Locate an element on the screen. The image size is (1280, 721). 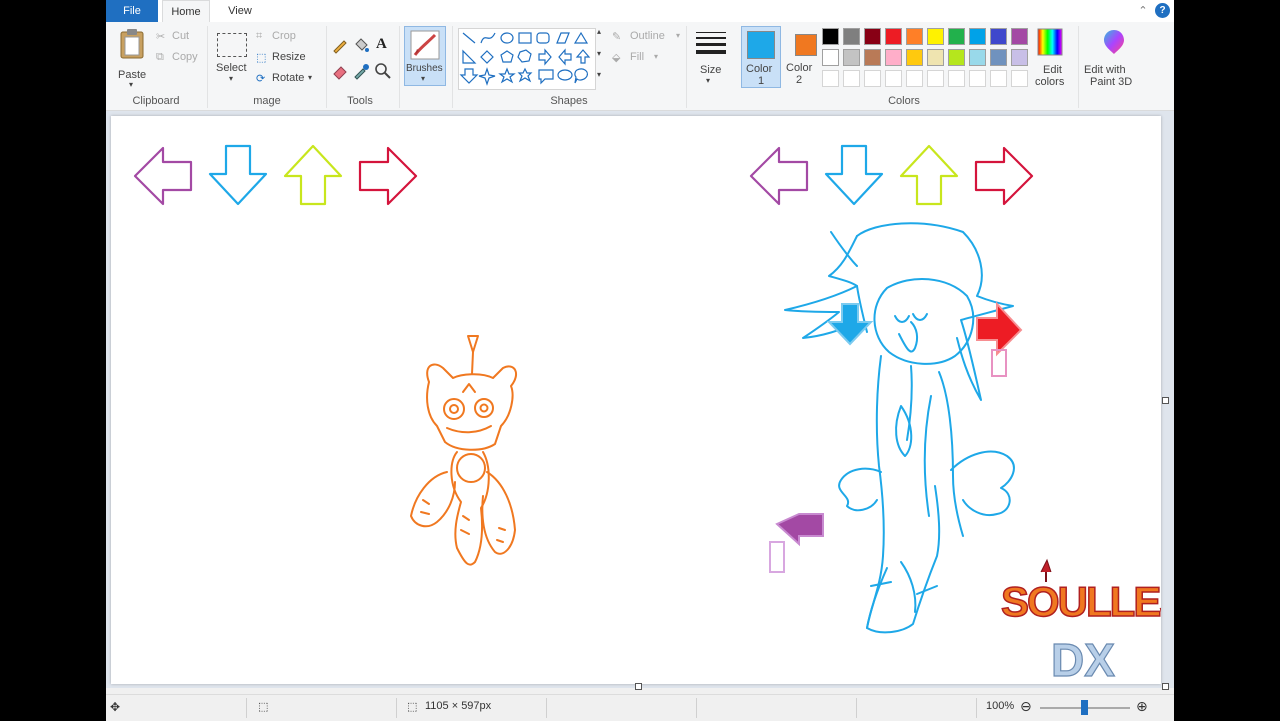
tab-file: File is located at coordinates (132, 11).